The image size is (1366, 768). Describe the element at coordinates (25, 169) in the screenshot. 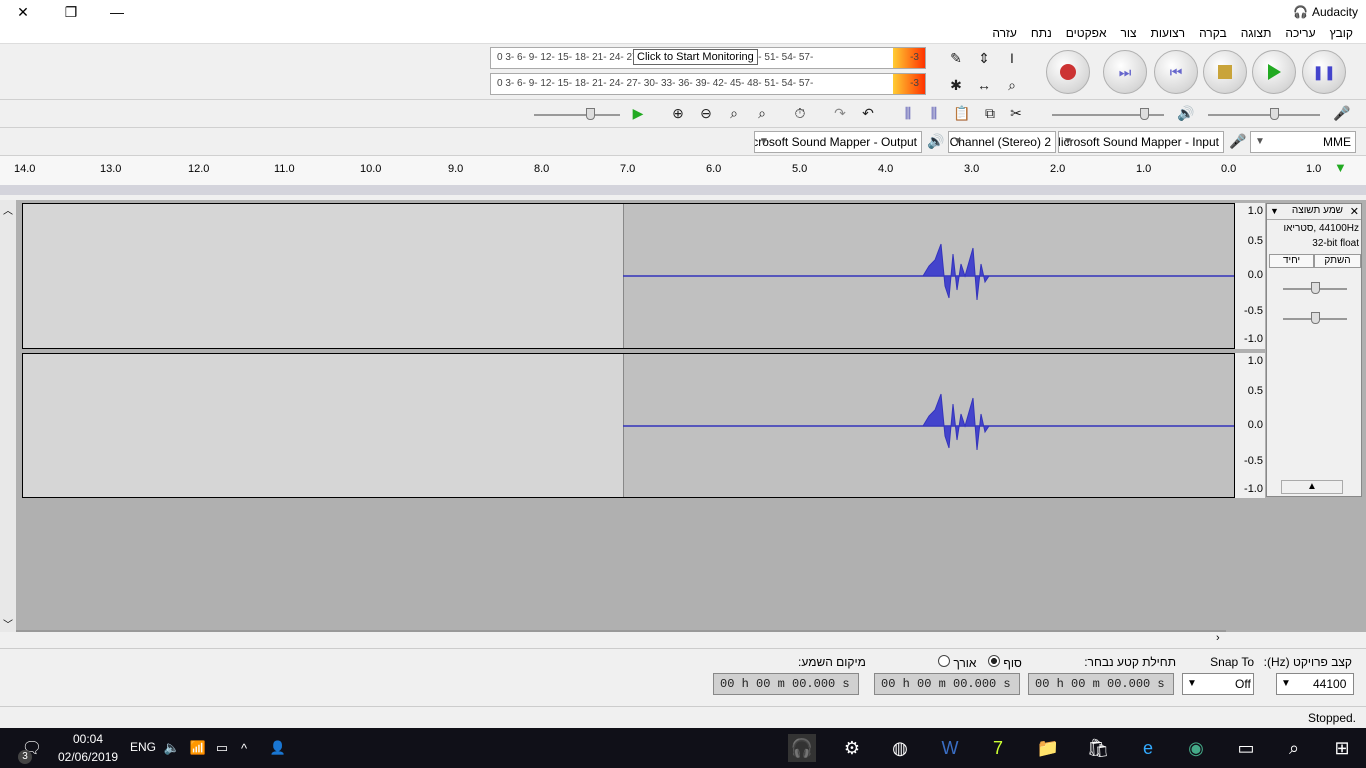

I see `ruler-tick: 14.0` at that location.